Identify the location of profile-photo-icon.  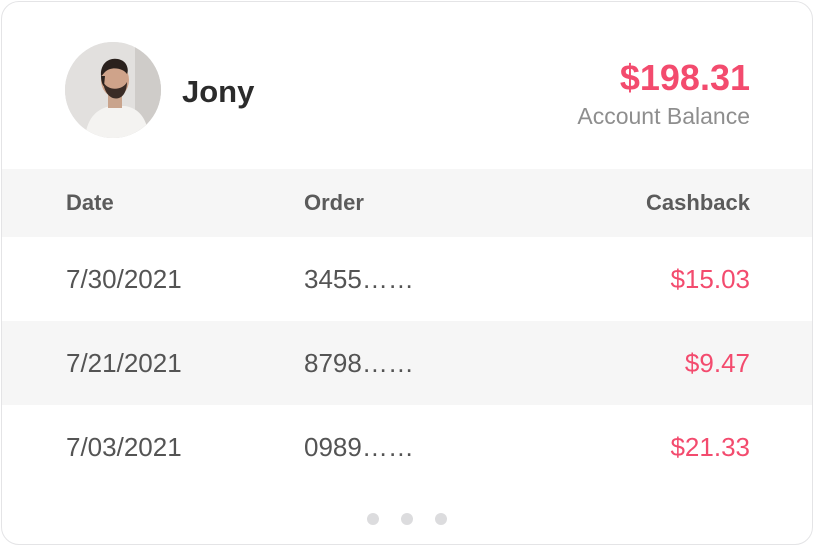
(113, 90).